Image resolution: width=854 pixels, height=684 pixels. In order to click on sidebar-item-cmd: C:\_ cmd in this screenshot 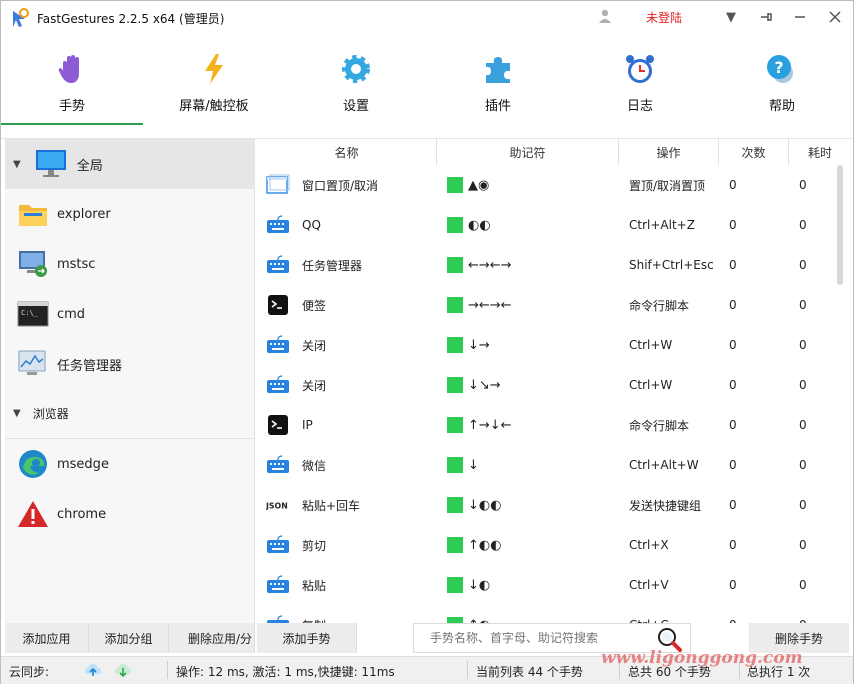, I will do `click(130, 314)`.